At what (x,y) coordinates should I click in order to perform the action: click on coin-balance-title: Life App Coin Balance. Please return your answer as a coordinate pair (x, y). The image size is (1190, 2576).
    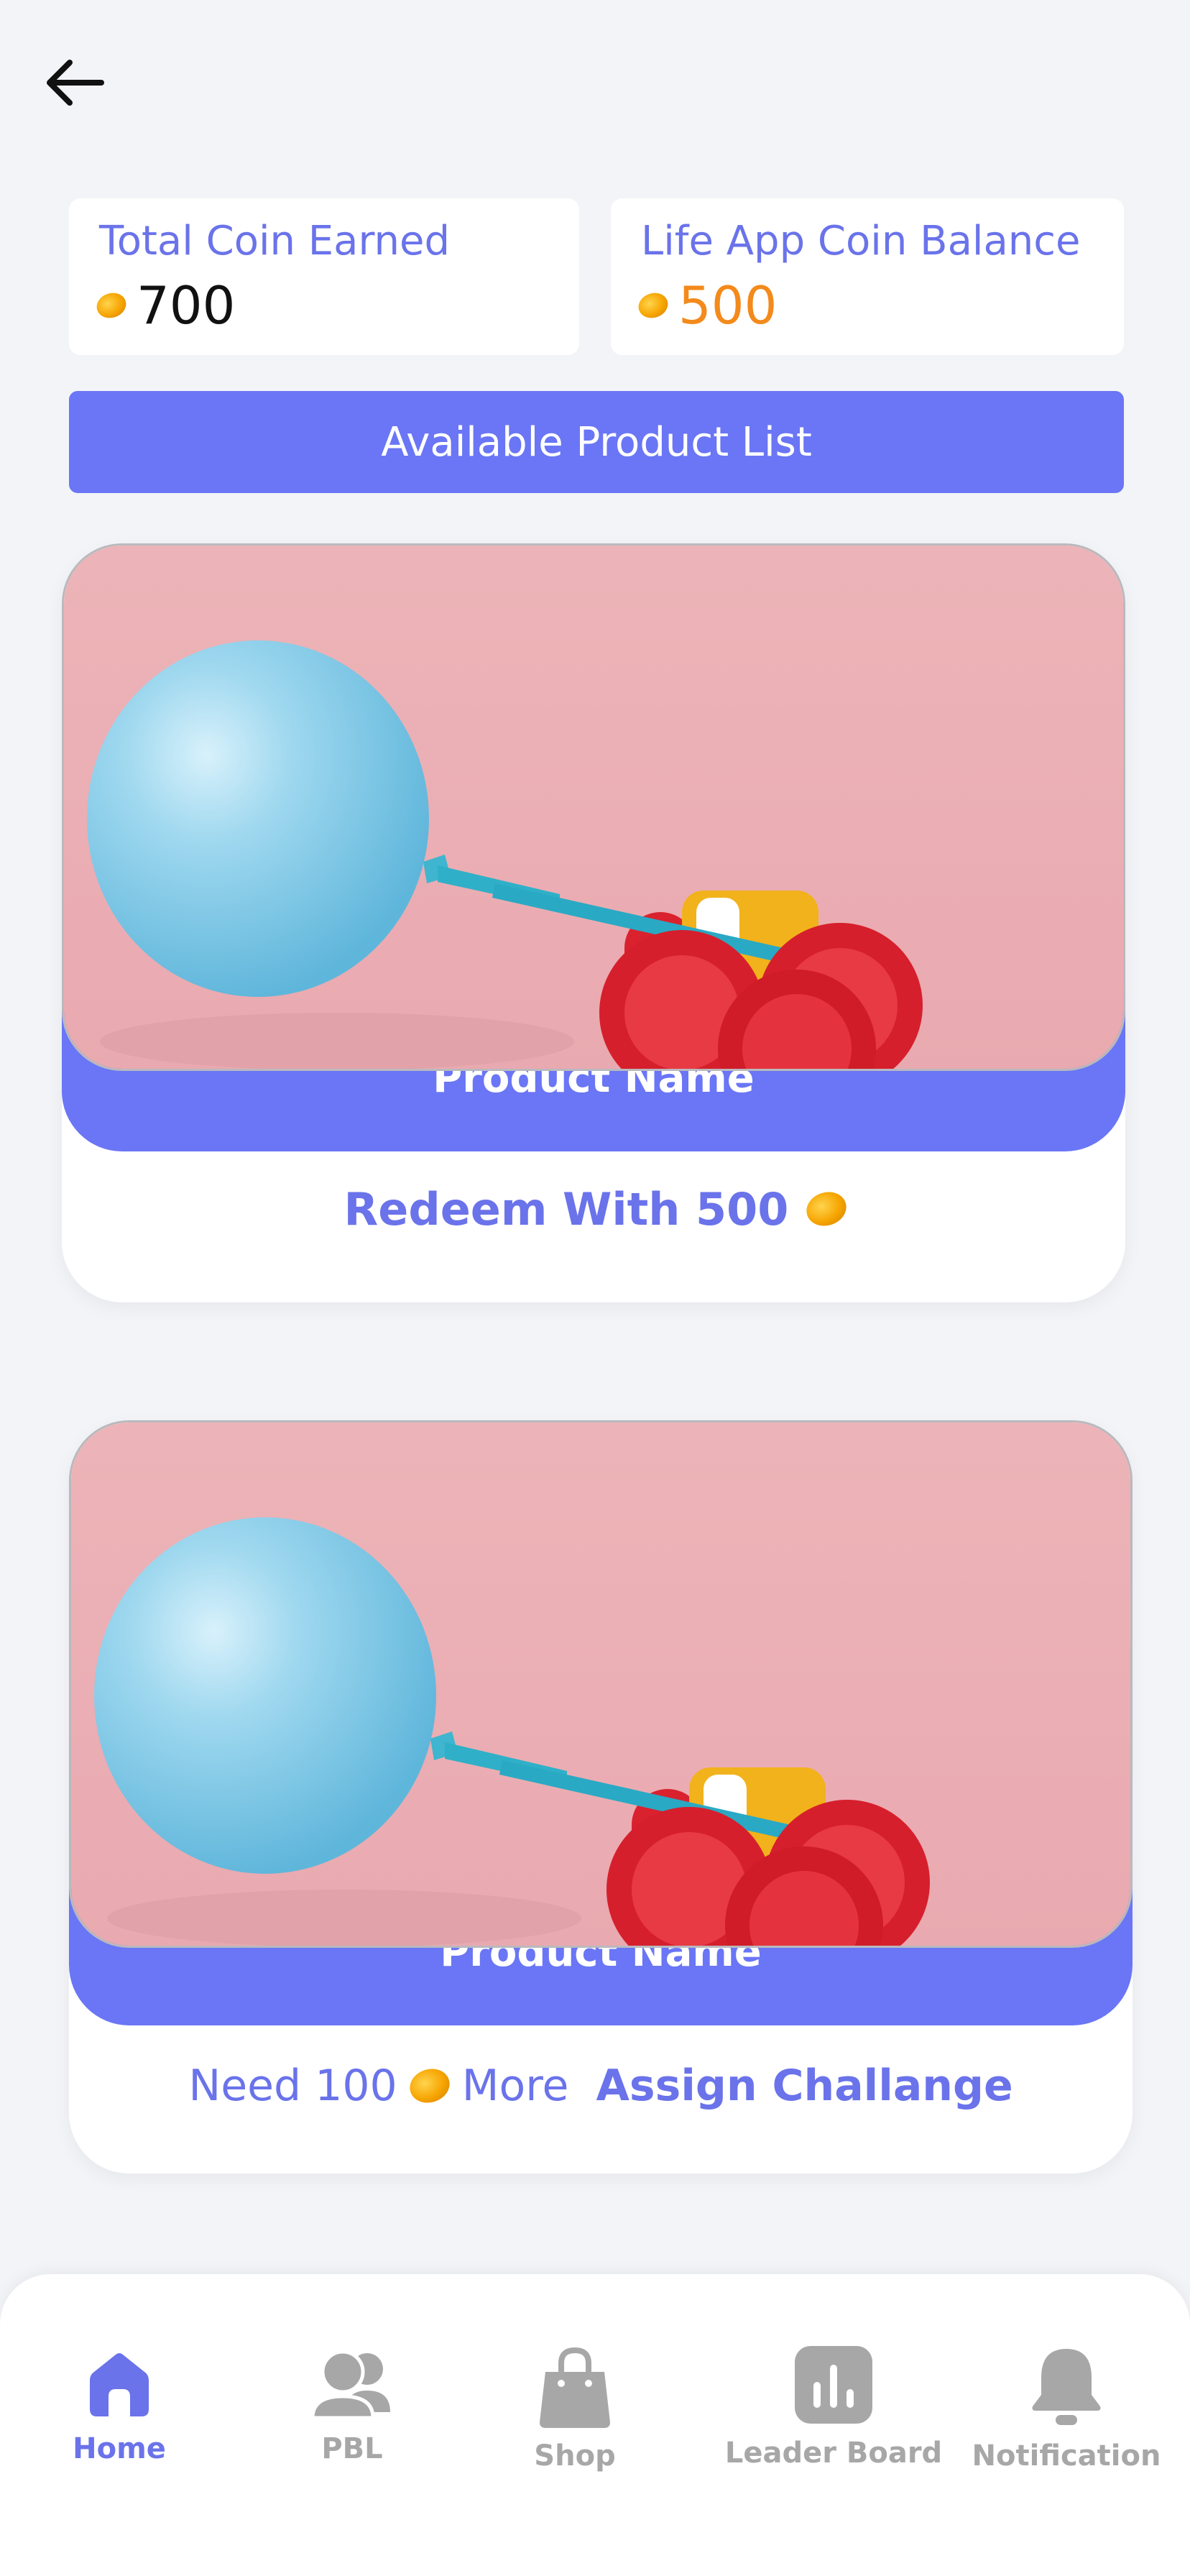
    Looking at the image, I should click on (861, 241).